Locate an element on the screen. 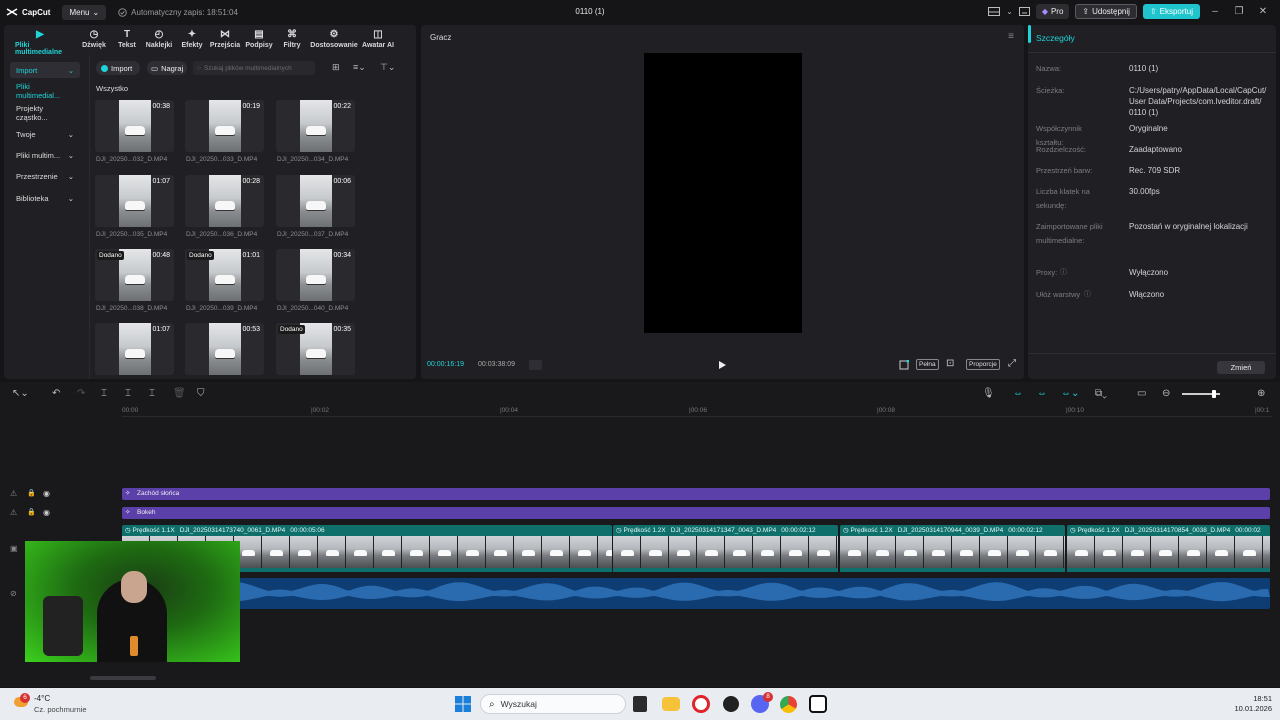  media-thumbnail: 00:35 Dodano is located at coordinates (315, 349).